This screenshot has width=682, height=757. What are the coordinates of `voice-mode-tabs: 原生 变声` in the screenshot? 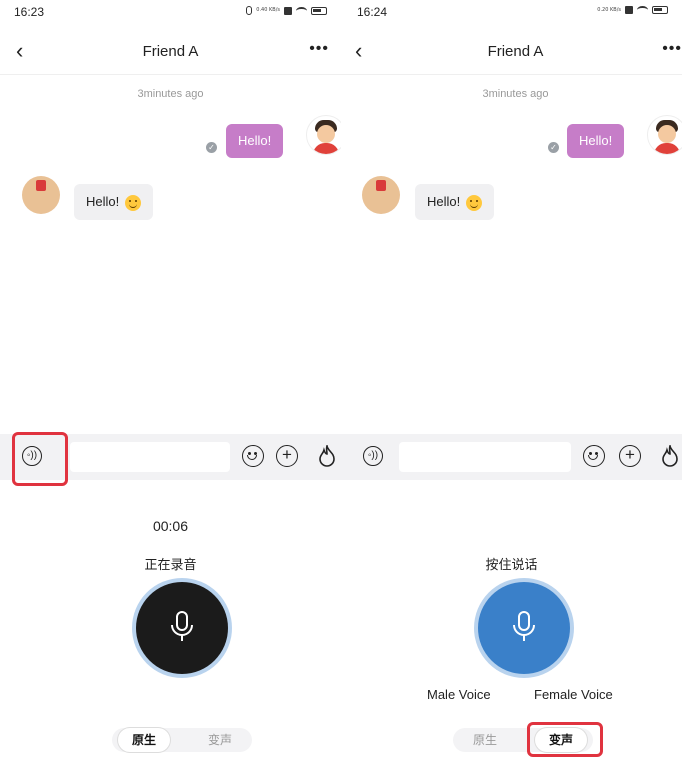 It's located at (182, 740).